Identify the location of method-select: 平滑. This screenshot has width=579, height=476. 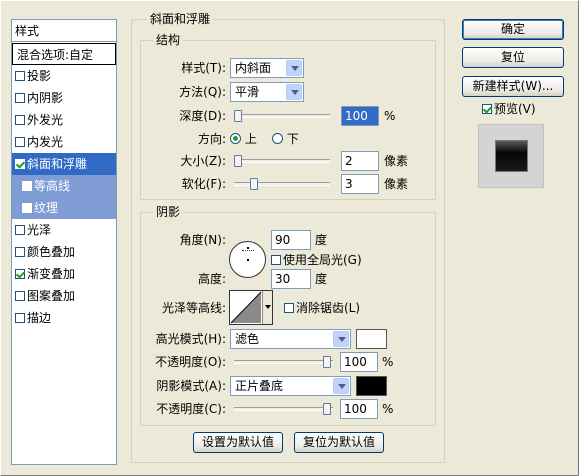
(267, 92).